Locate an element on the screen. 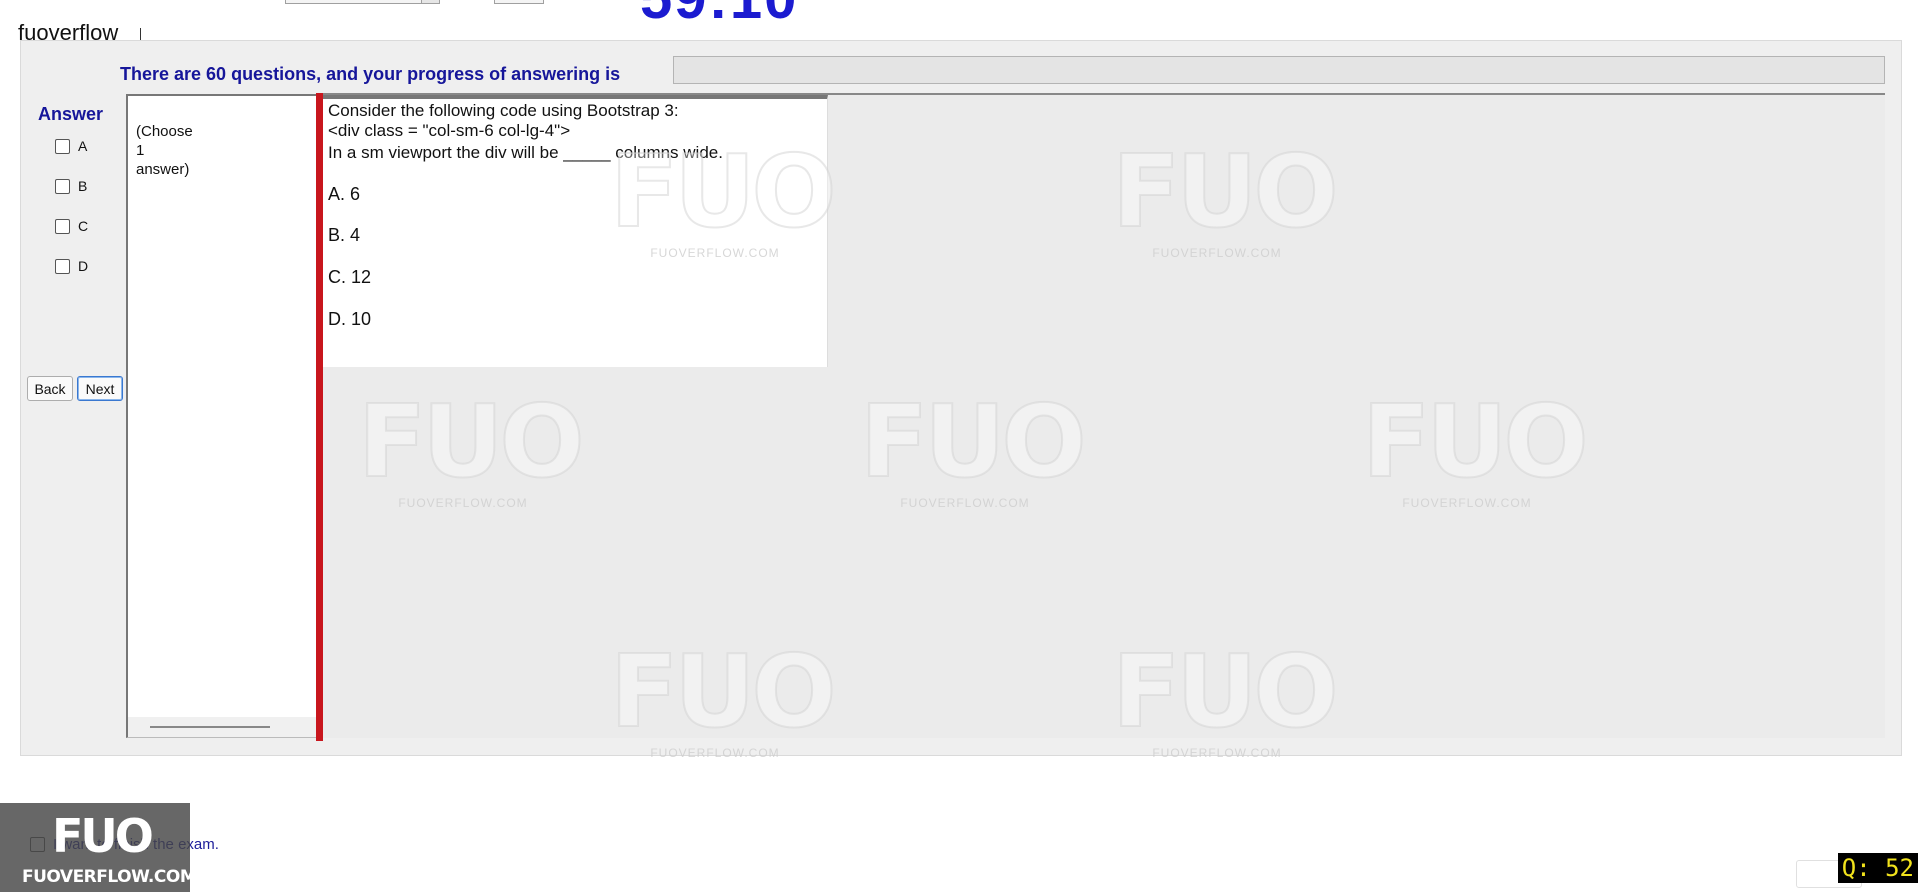 Image resolution: width=1920 pixels, height=892 pixels. answer-b-label: B is located at coordinates (83, 186).